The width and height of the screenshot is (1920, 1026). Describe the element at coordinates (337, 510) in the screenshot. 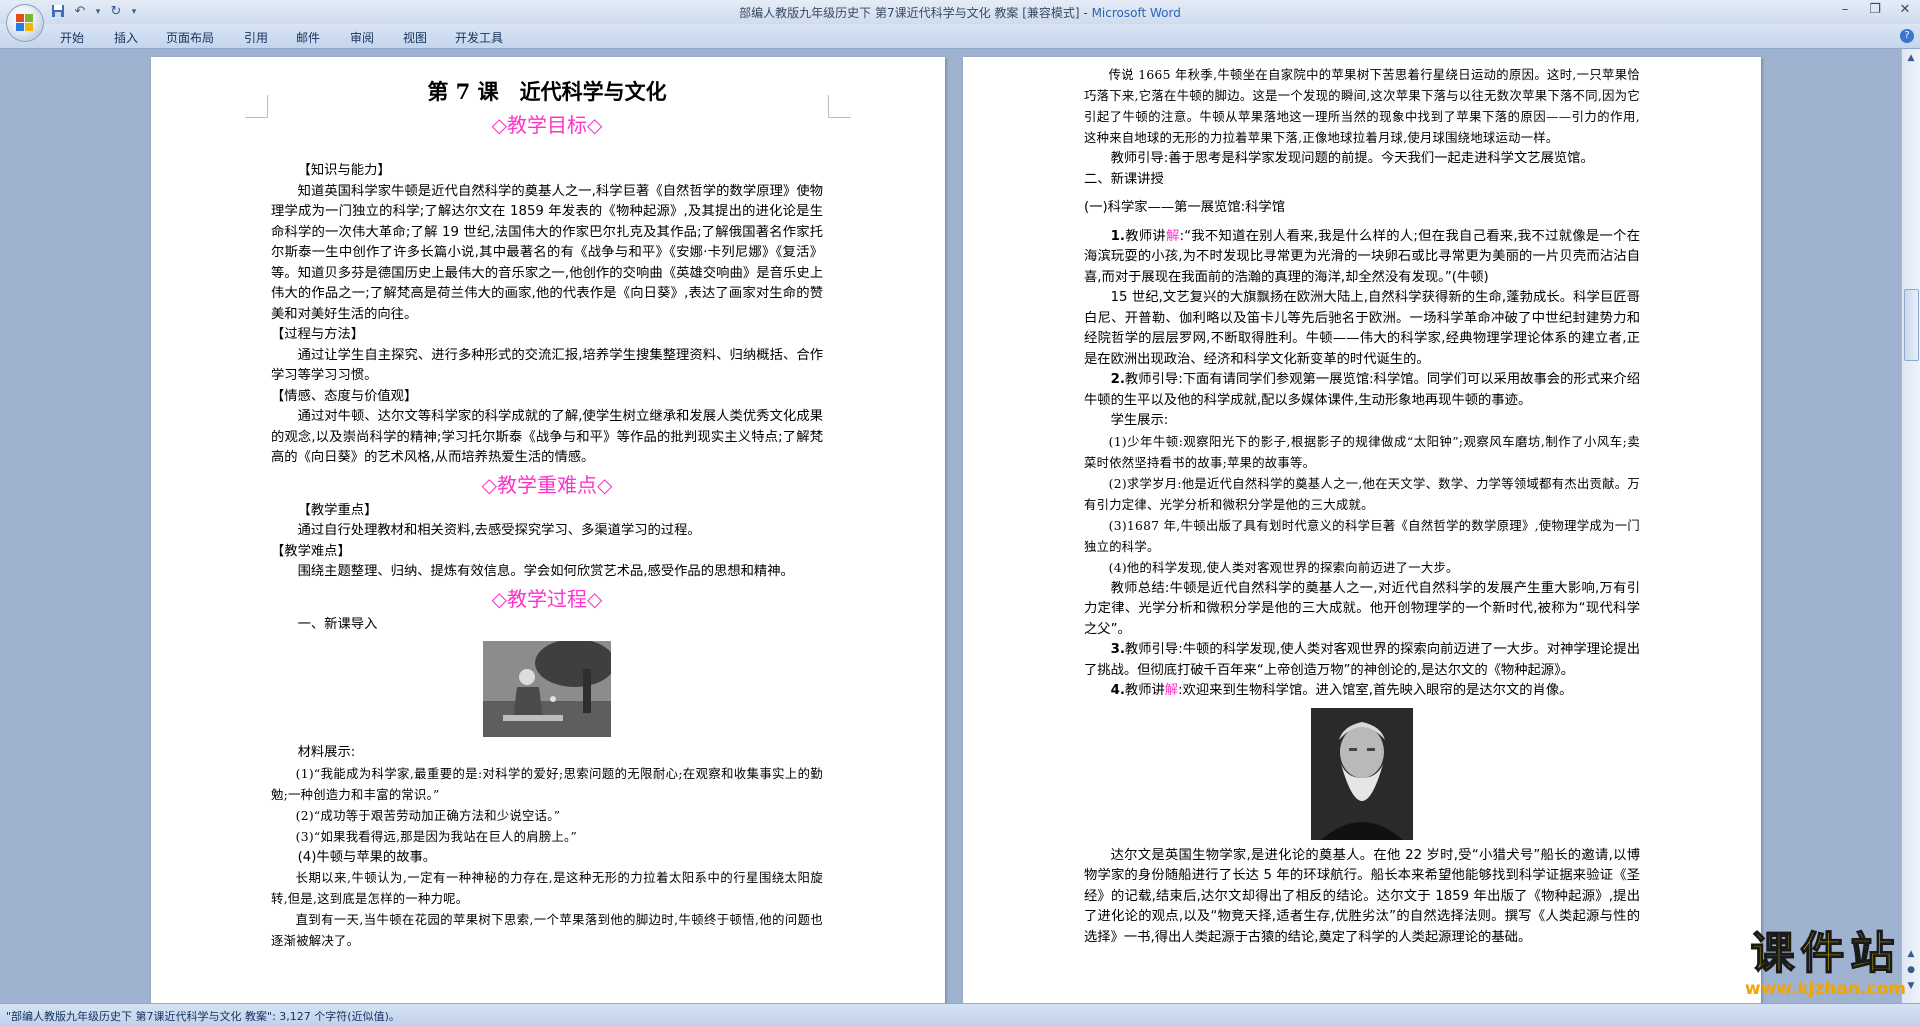

I see `label-key-point: 【教学重点】` at that location.